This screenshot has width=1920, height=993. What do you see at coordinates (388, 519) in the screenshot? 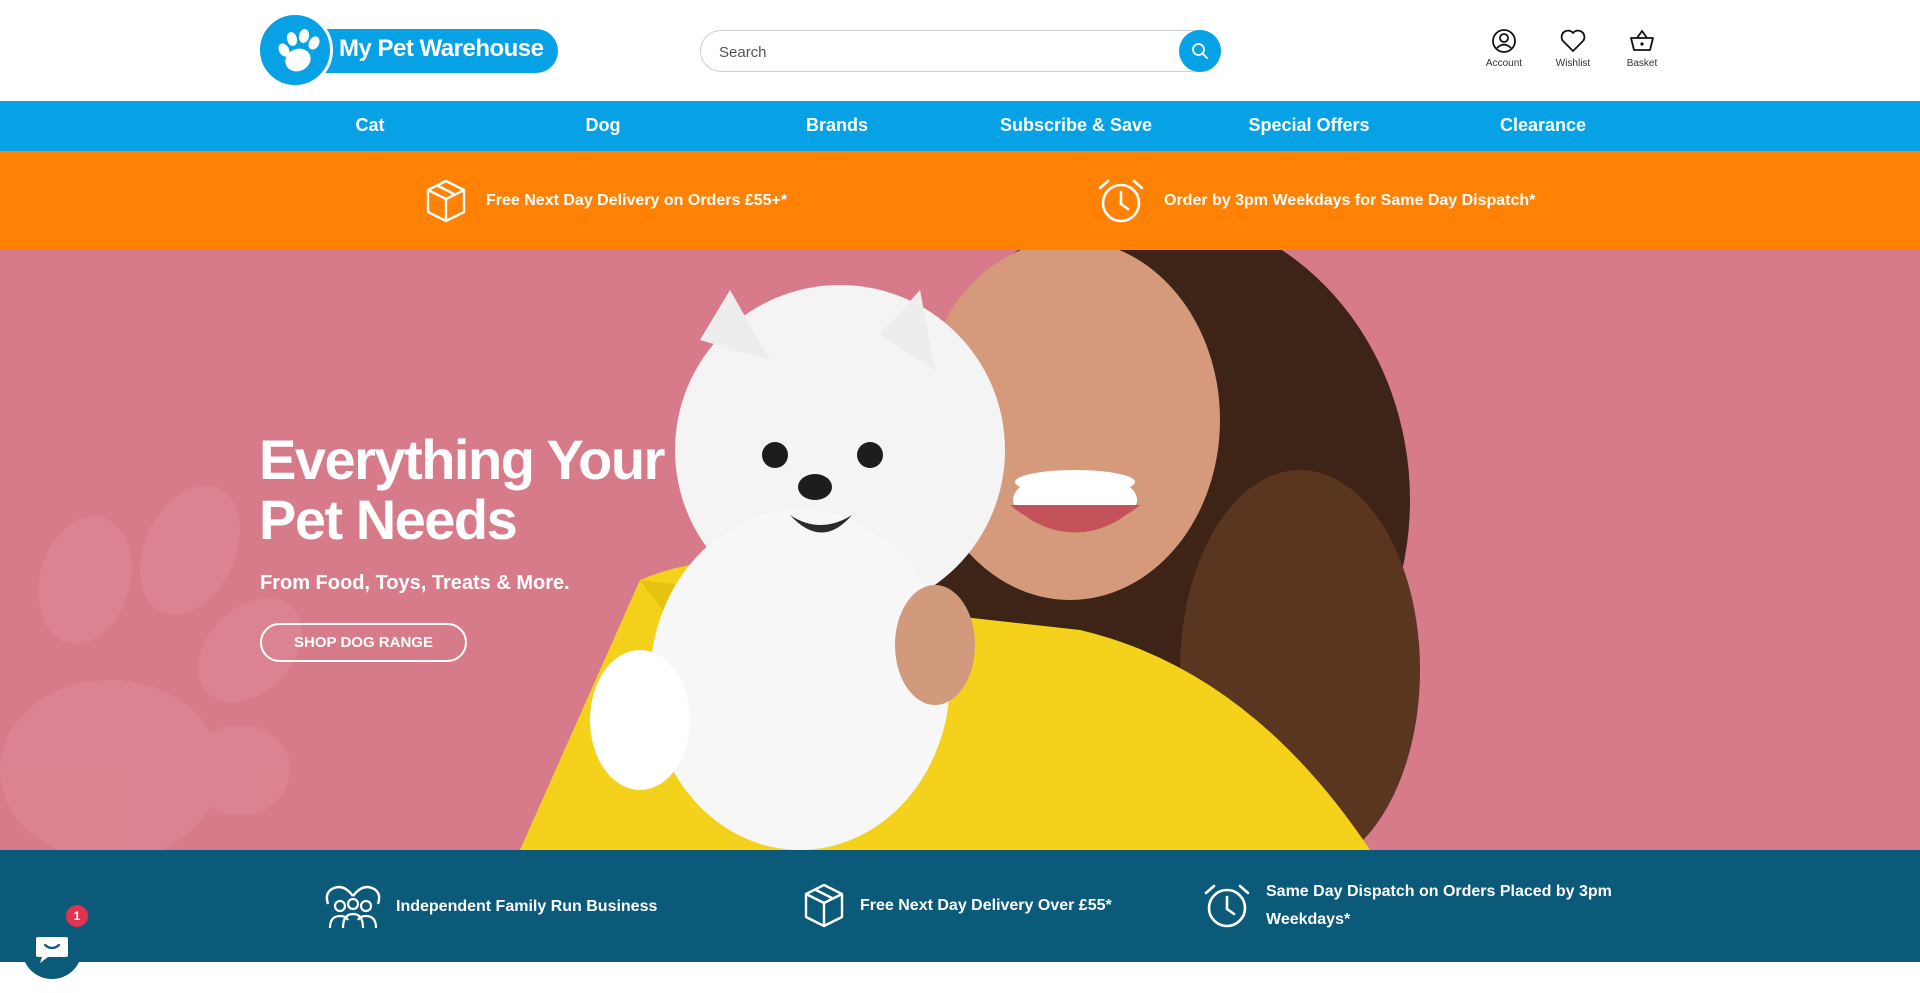
I see `hero-title-line2: Pet Needs` at bounding box center [388, 519].